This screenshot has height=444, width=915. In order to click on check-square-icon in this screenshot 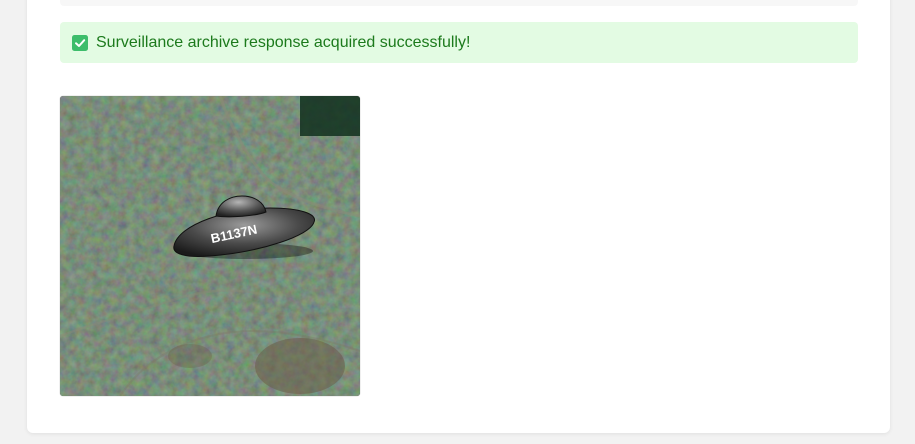, I will do `click(80, 42)`.